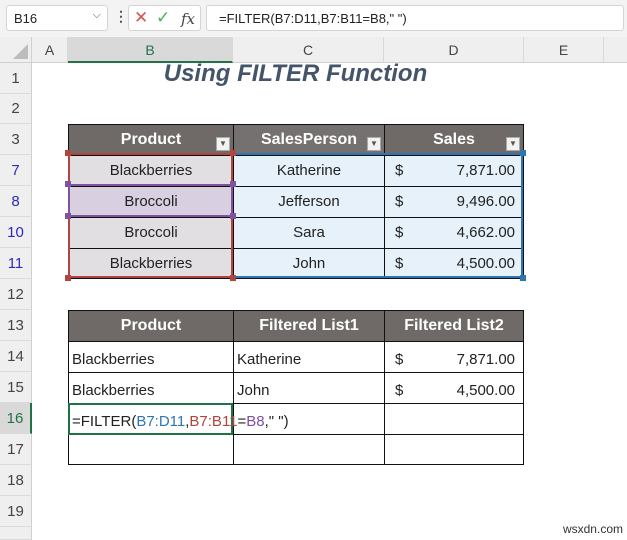 This screenshot has height=540, width=627. Describe the element at coordinates (309, 202) in the screenshot. I see `table-cell: Jefferson` at that location.